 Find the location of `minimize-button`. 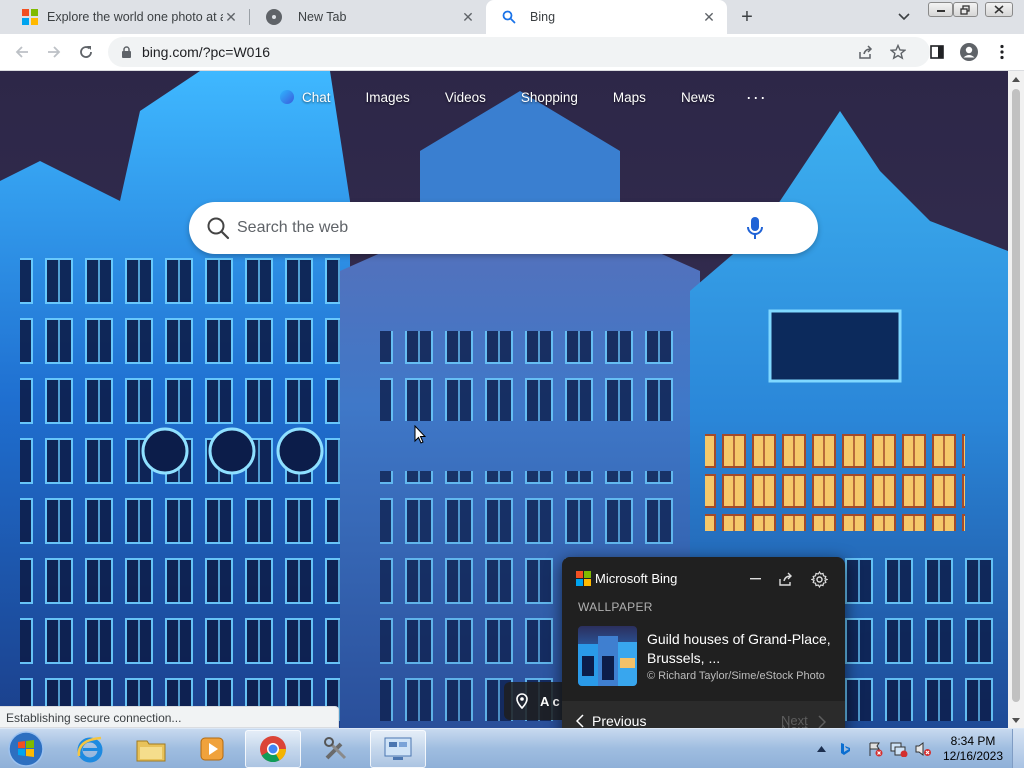

minimize-button is located at coordinates (940, 9).